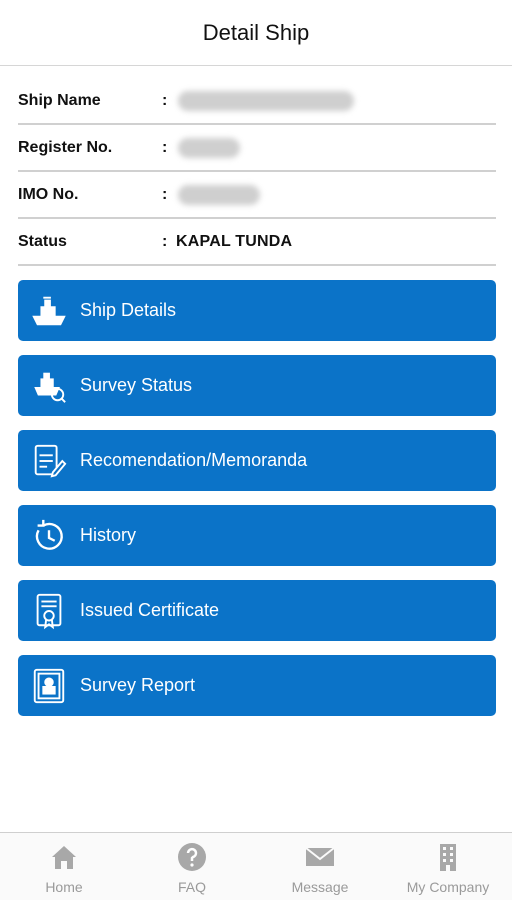 This screenshot has width=512, height=900. Describe the element at coordinates (138, 685) in the screenshot. I see `survey-report-label: Survey Report` at that location.